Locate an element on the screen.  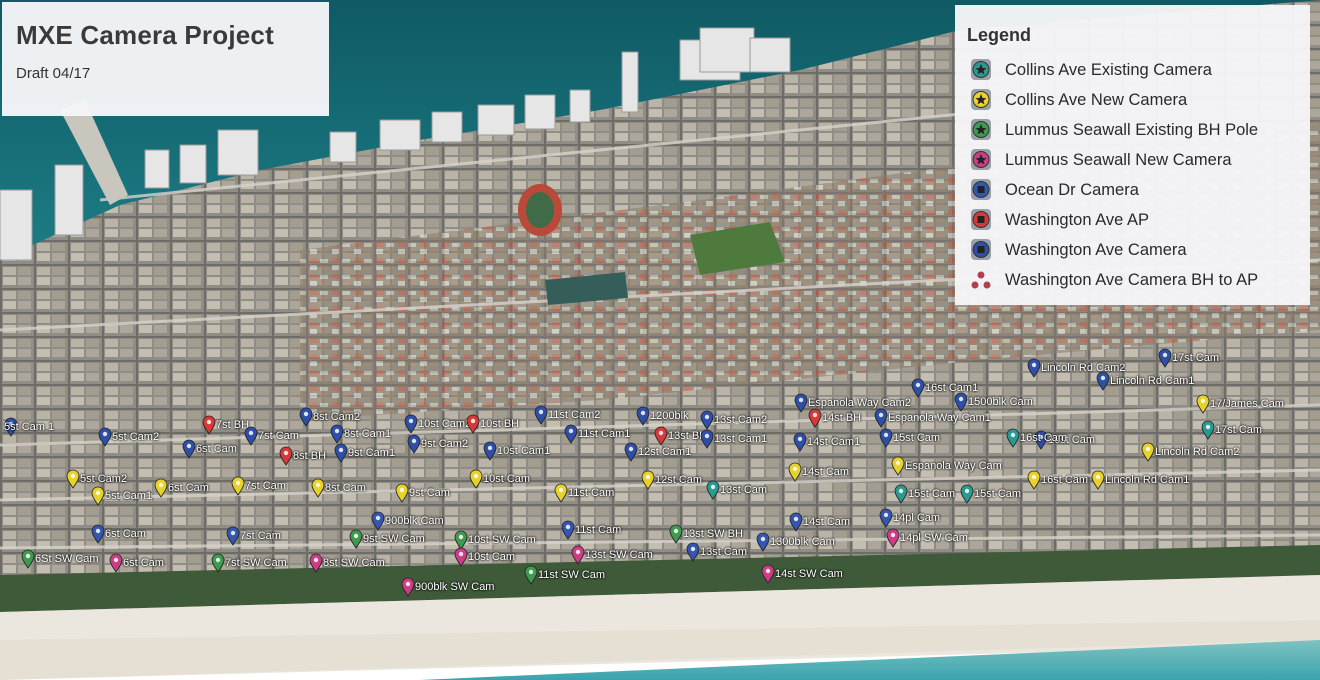
marker-label: 5st Cam2 is located at coordinates (104, 479).